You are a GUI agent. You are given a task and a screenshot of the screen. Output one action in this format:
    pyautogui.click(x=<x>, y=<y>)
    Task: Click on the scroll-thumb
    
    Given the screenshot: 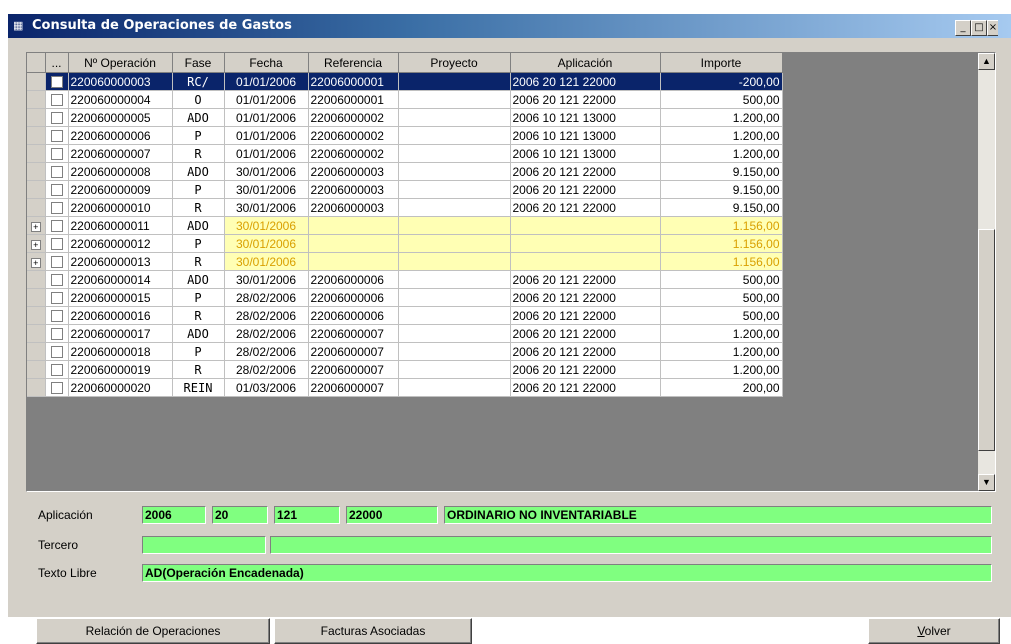 What is the action you would take?
    pyautogui.click(x=986, y=340)
    